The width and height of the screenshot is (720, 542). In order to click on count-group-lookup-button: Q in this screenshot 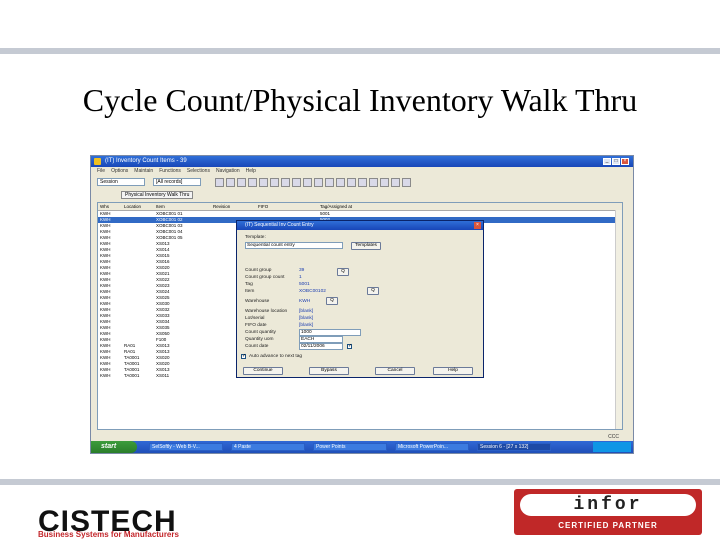, I will do `click(343, 272)`.